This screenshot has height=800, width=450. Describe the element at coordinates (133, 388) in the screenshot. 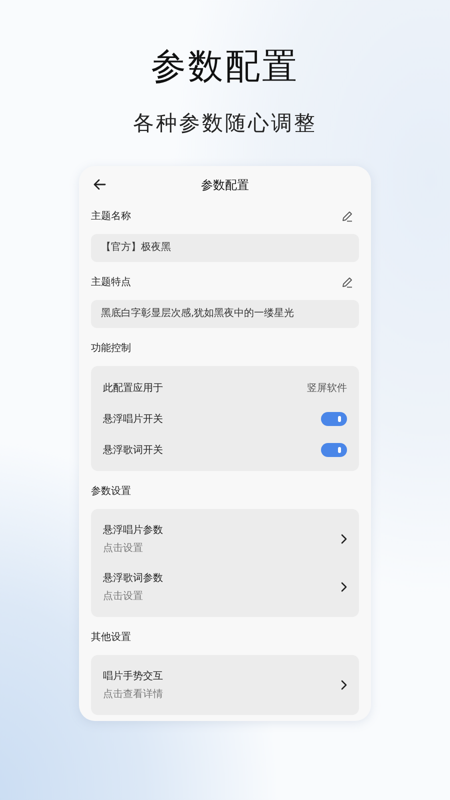

I see `setting-label: 此配置应用于` at that location.